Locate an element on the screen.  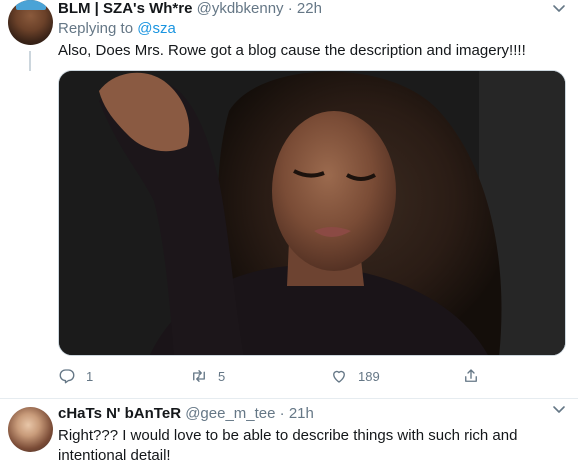
share-button is located at coordinates (471, 376).